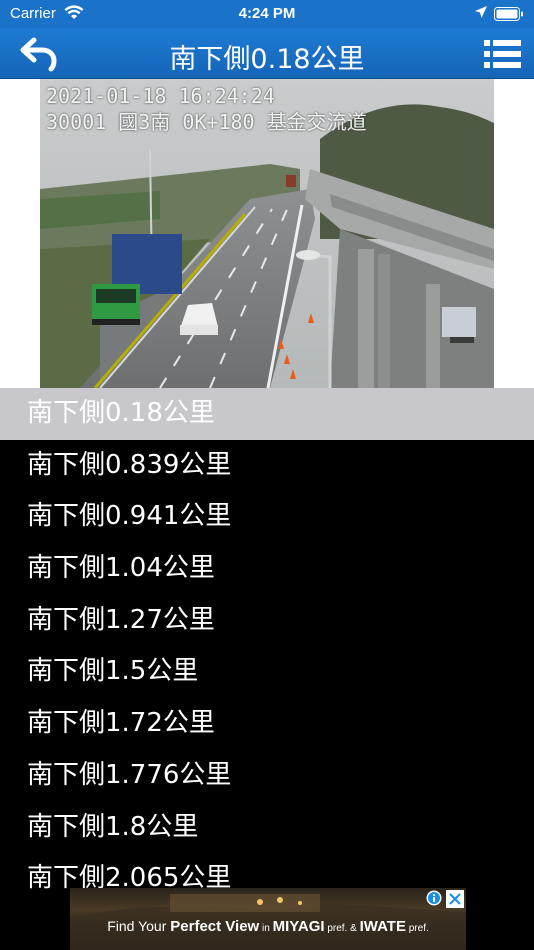 This screenshot has width=534, height=950. I want to click on ad-text-highlight: Perfect View, so click(215, 926).